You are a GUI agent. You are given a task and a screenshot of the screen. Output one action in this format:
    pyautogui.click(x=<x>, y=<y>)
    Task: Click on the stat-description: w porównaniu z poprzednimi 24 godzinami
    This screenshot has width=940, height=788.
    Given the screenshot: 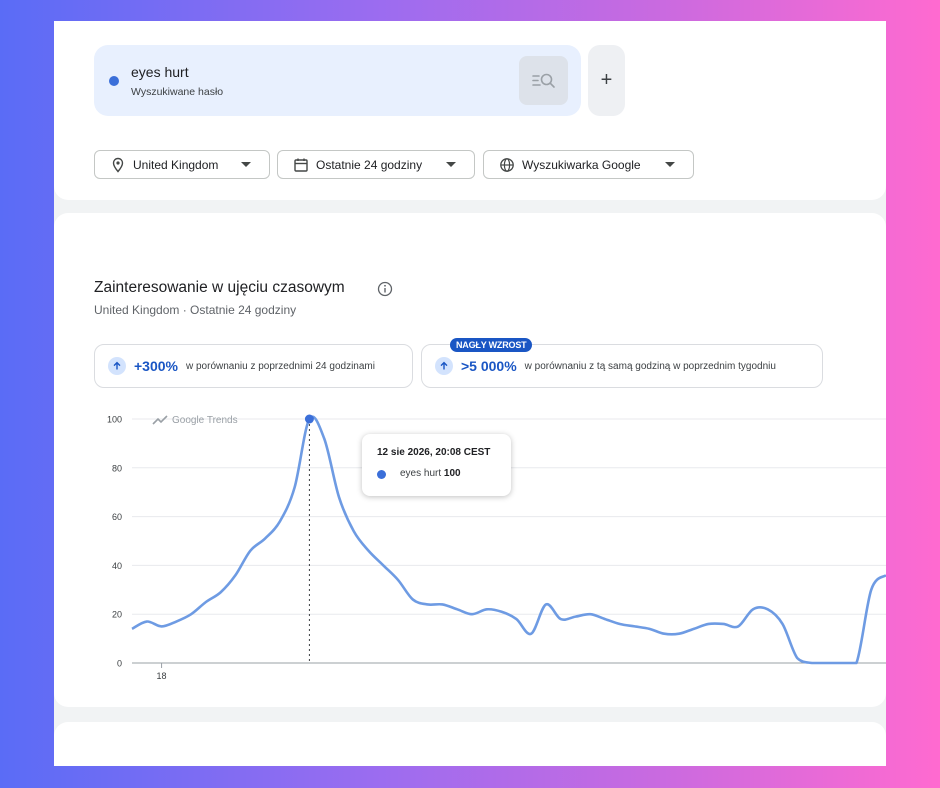 What is the action you would take?
    pyautogui.click(x=280, y=366)
    